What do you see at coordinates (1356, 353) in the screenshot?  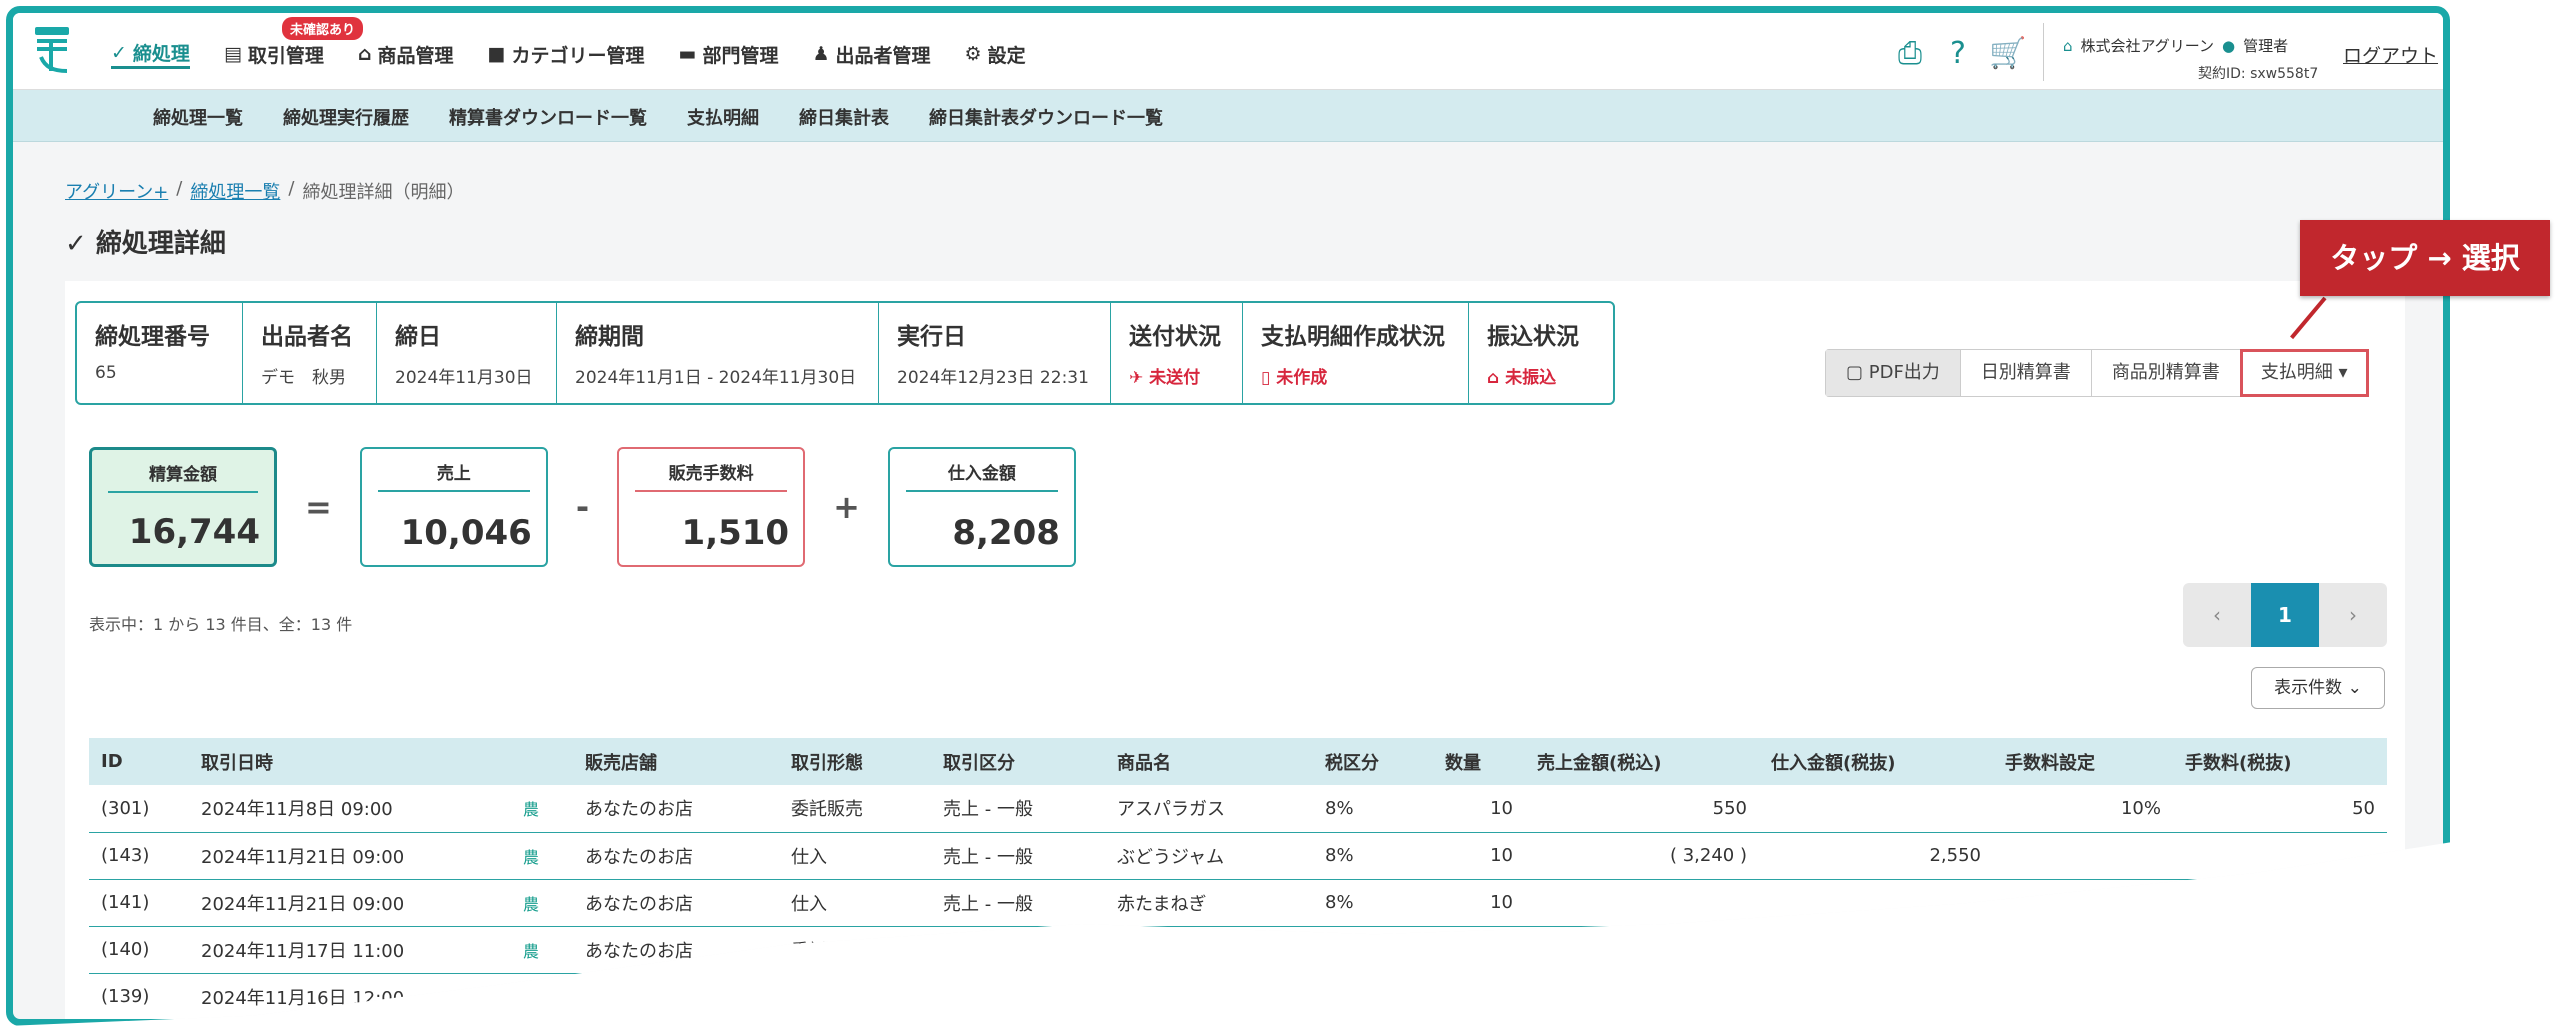 I see `info-statement-status: 支払明細作成状況 ▯ 未作成` at bounding box center [1356, 353].